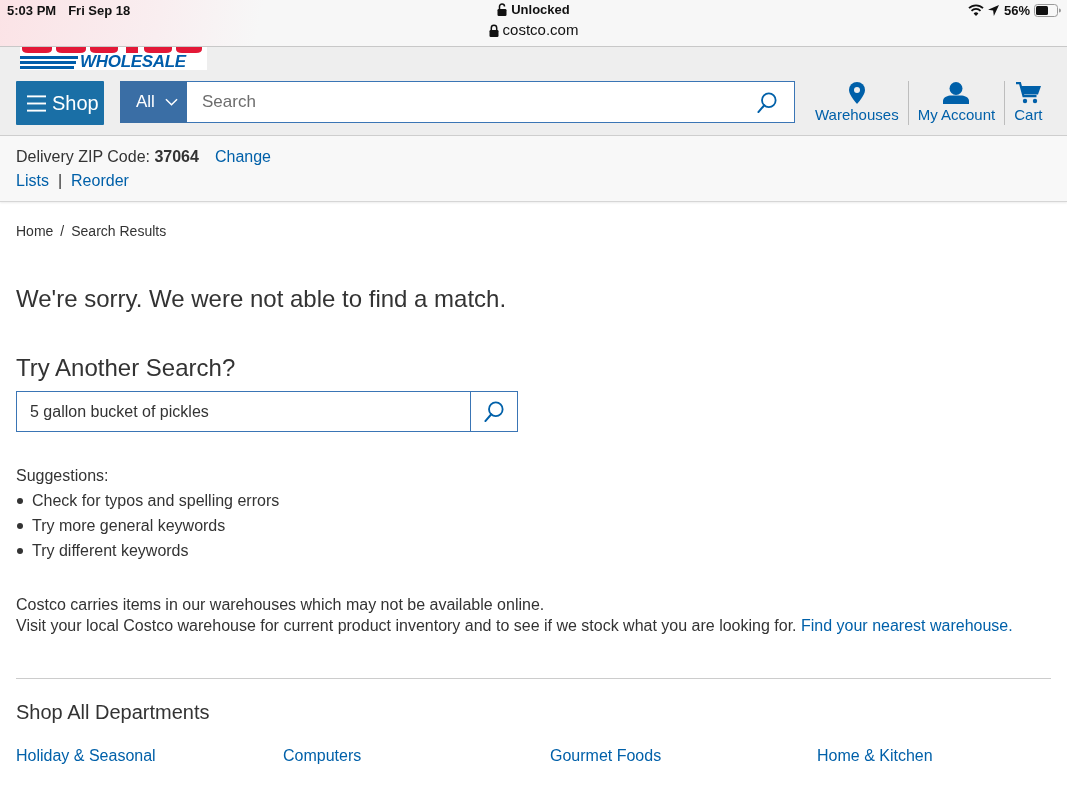 The width and height of the screenshot is (1067, 800). What do you see at coordinates (100, 181) in the screenshot?
I see `account-link: Reorder` at bounding box center [100, 181].